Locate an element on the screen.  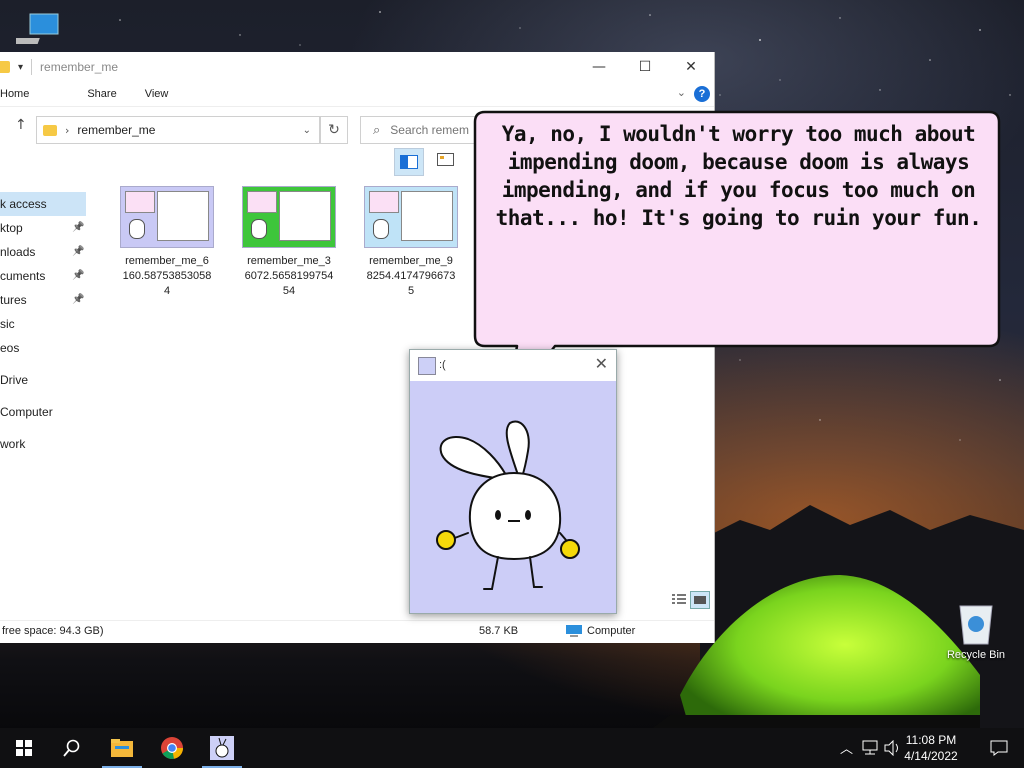
status-bar: free space: 94.3 GB) 58.7 KB Computer is located at coordinates (357, 617).